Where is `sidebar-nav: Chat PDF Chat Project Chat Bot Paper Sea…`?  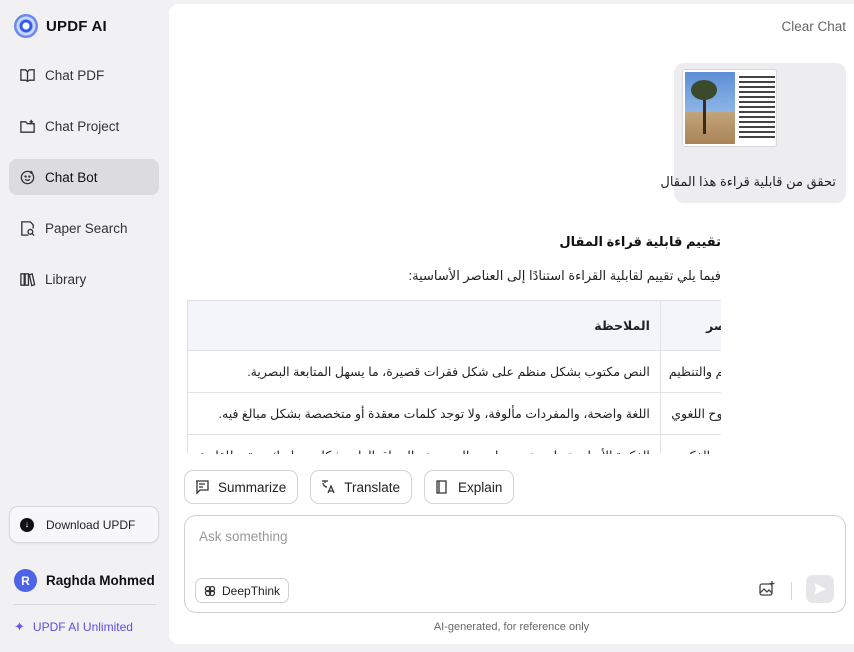 sidebar-nav: Chat PDF Chat Project Chat Bot Paper Sea… is located at coordinates (84, 184).